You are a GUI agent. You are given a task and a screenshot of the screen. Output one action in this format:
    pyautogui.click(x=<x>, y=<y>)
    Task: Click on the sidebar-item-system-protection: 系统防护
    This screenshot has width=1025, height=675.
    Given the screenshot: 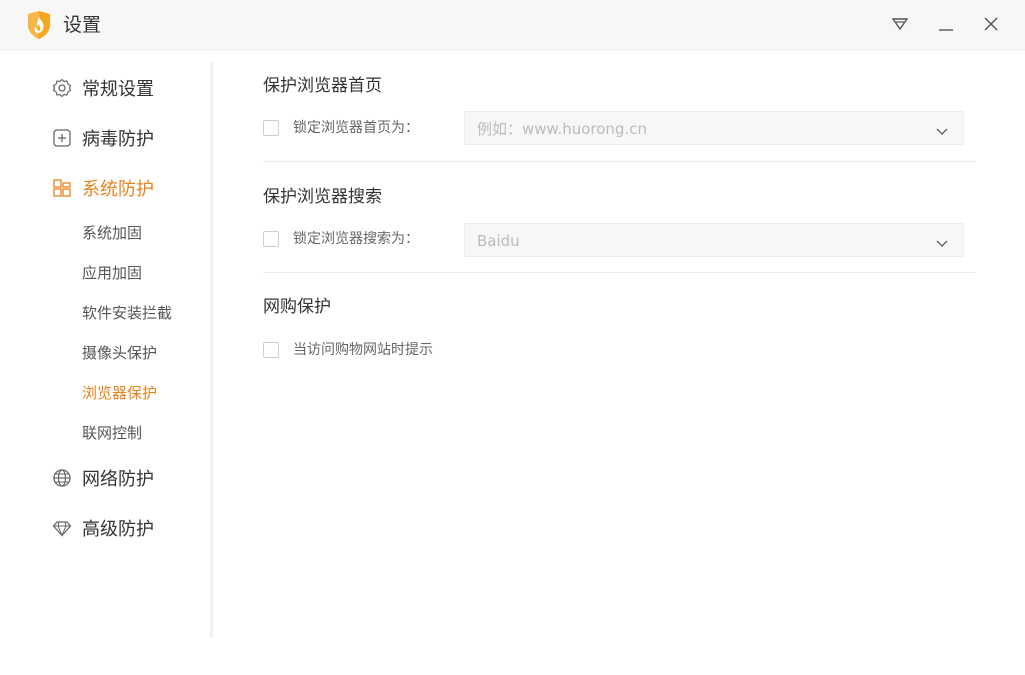 What is the action you would take?
    pyautogui.click(x=103, y=188)
    